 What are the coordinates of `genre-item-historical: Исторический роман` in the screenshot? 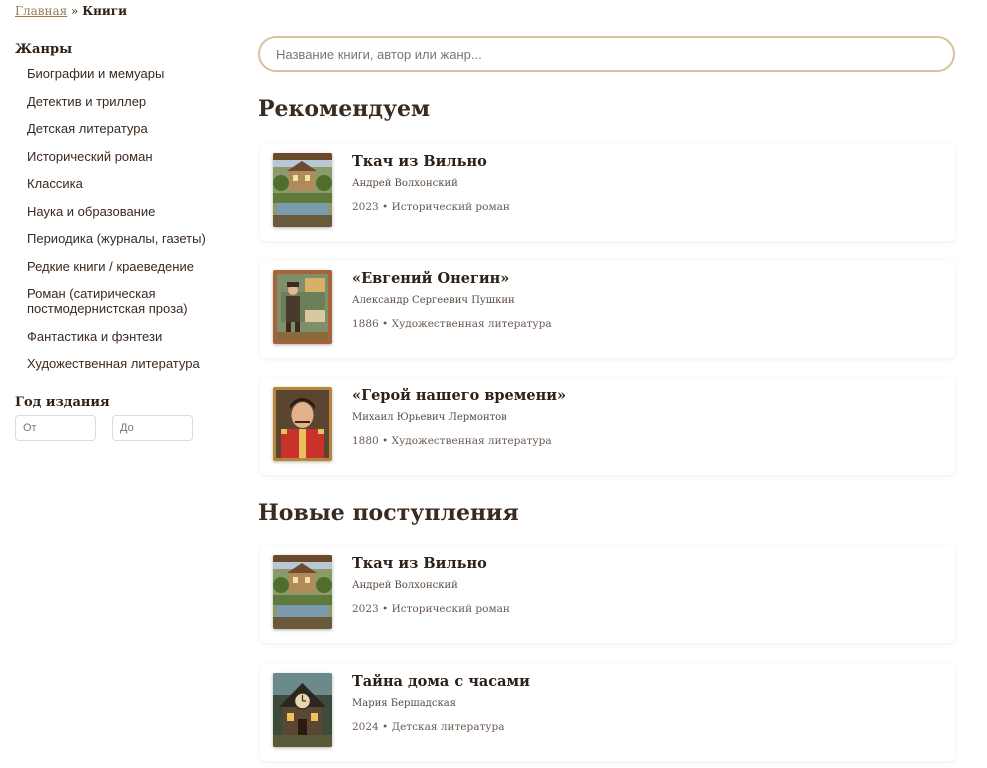 It's located at (131, 159).